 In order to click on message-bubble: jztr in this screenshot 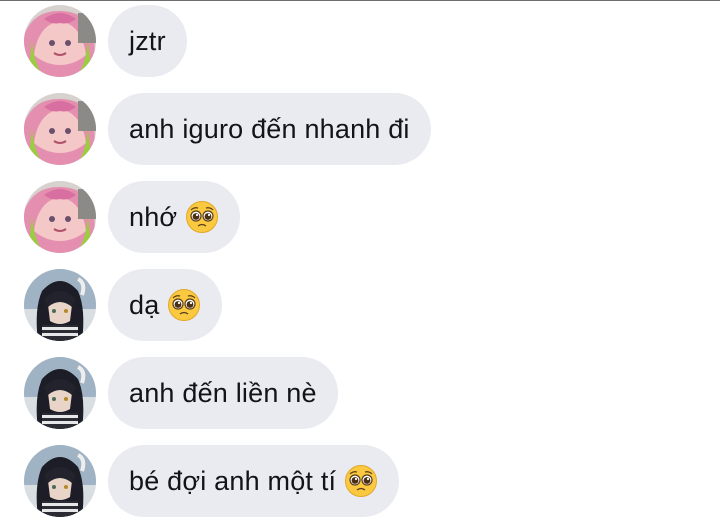, I will do `click(147, 41)`.